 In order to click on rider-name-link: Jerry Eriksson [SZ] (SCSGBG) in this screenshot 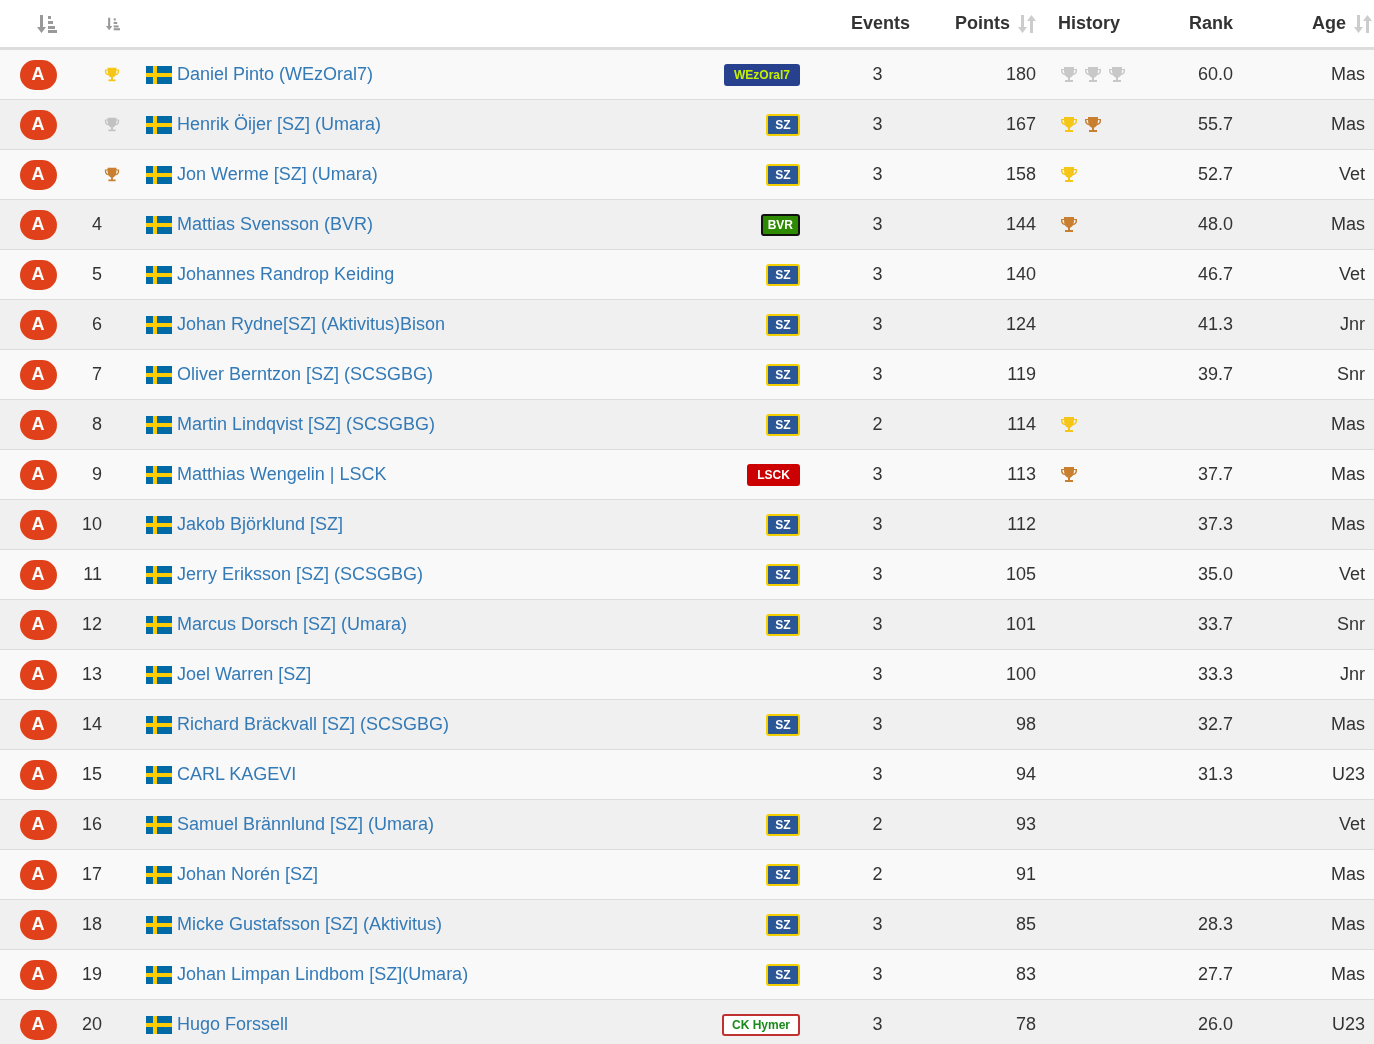, I will do `click(300, 574)`.